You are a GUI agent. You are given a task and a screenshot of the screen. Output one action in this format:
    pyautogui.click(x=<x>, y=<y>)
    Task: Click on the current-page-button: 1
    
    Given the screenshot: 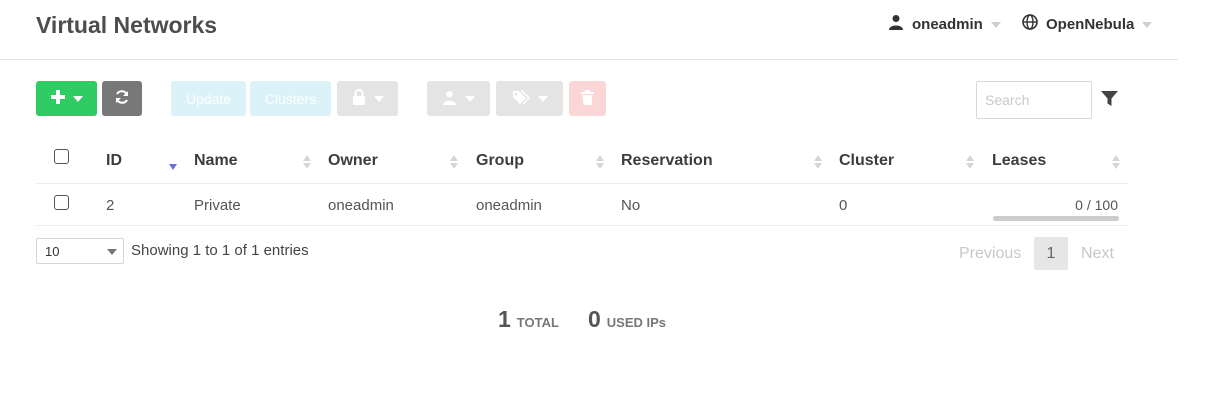 What is the action you would take?
    pyautogui.click(x=1051, y=253)
    